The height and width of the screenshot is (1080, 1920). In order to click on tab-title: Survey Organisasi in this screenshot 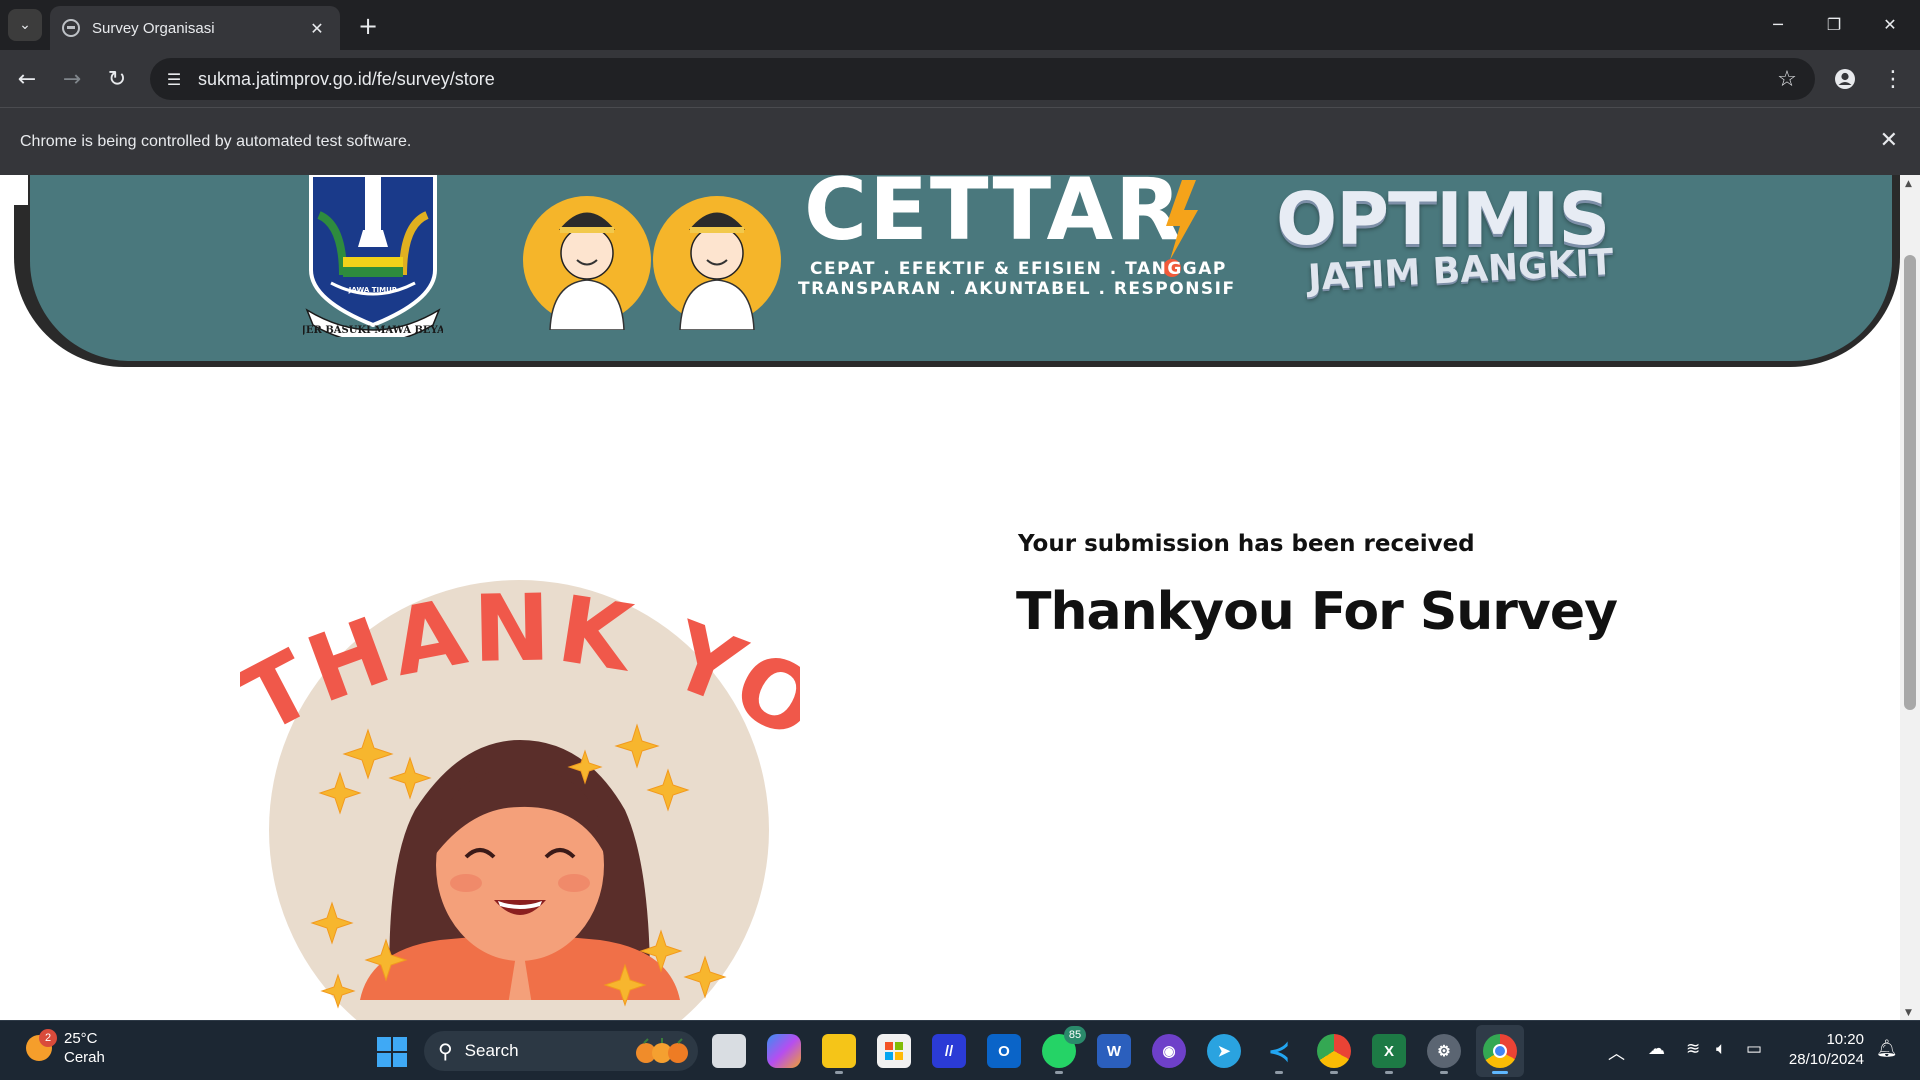, I will do `click(153, 28)`.